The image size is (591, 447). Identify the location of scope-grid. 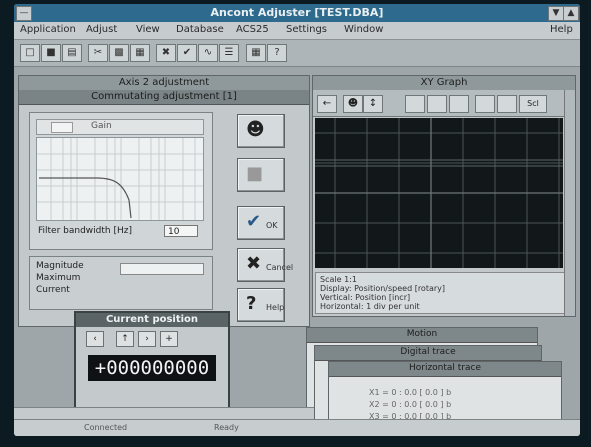
(439, 193).